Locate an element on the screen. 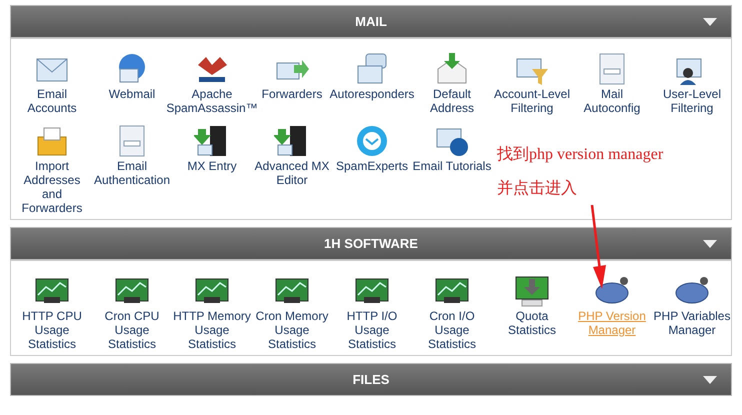 Image resolution: width=742 pixels, height=415 pixels. app-link: Quota Statistics is located at coordinates (532, 323).